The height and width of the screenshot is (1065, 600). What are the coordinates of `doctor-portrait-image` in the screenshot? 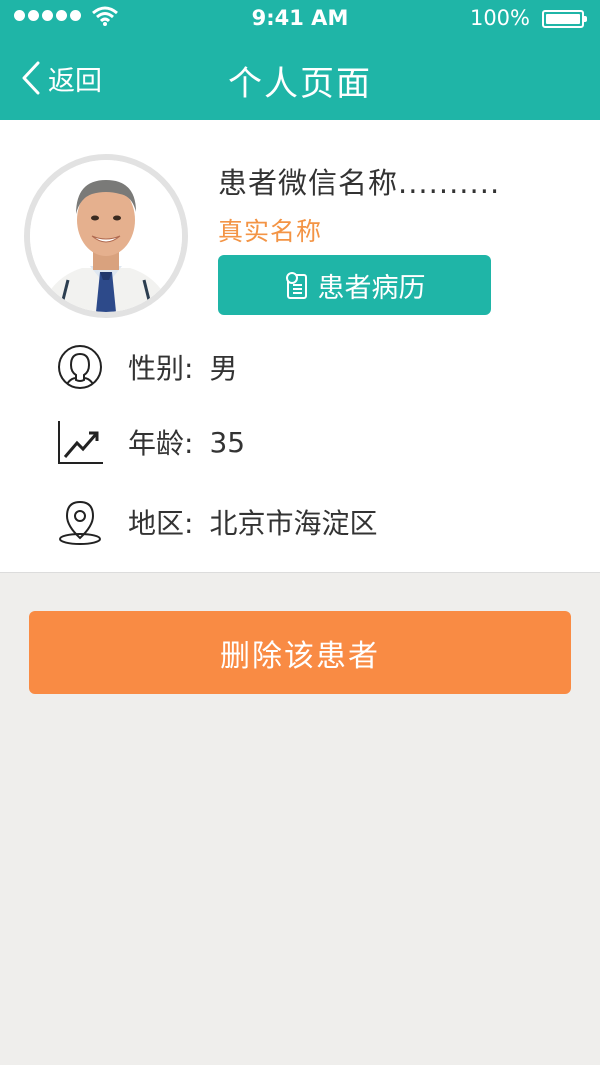 It's located at (106, 236).